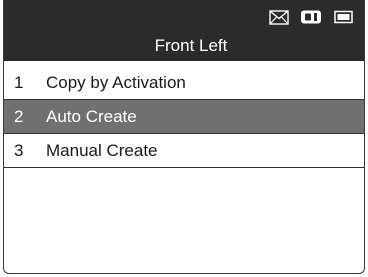  Describe the element at coordinates (91, 116) in the screenshot. I see `menu-item-label: Auto Create` at that location.